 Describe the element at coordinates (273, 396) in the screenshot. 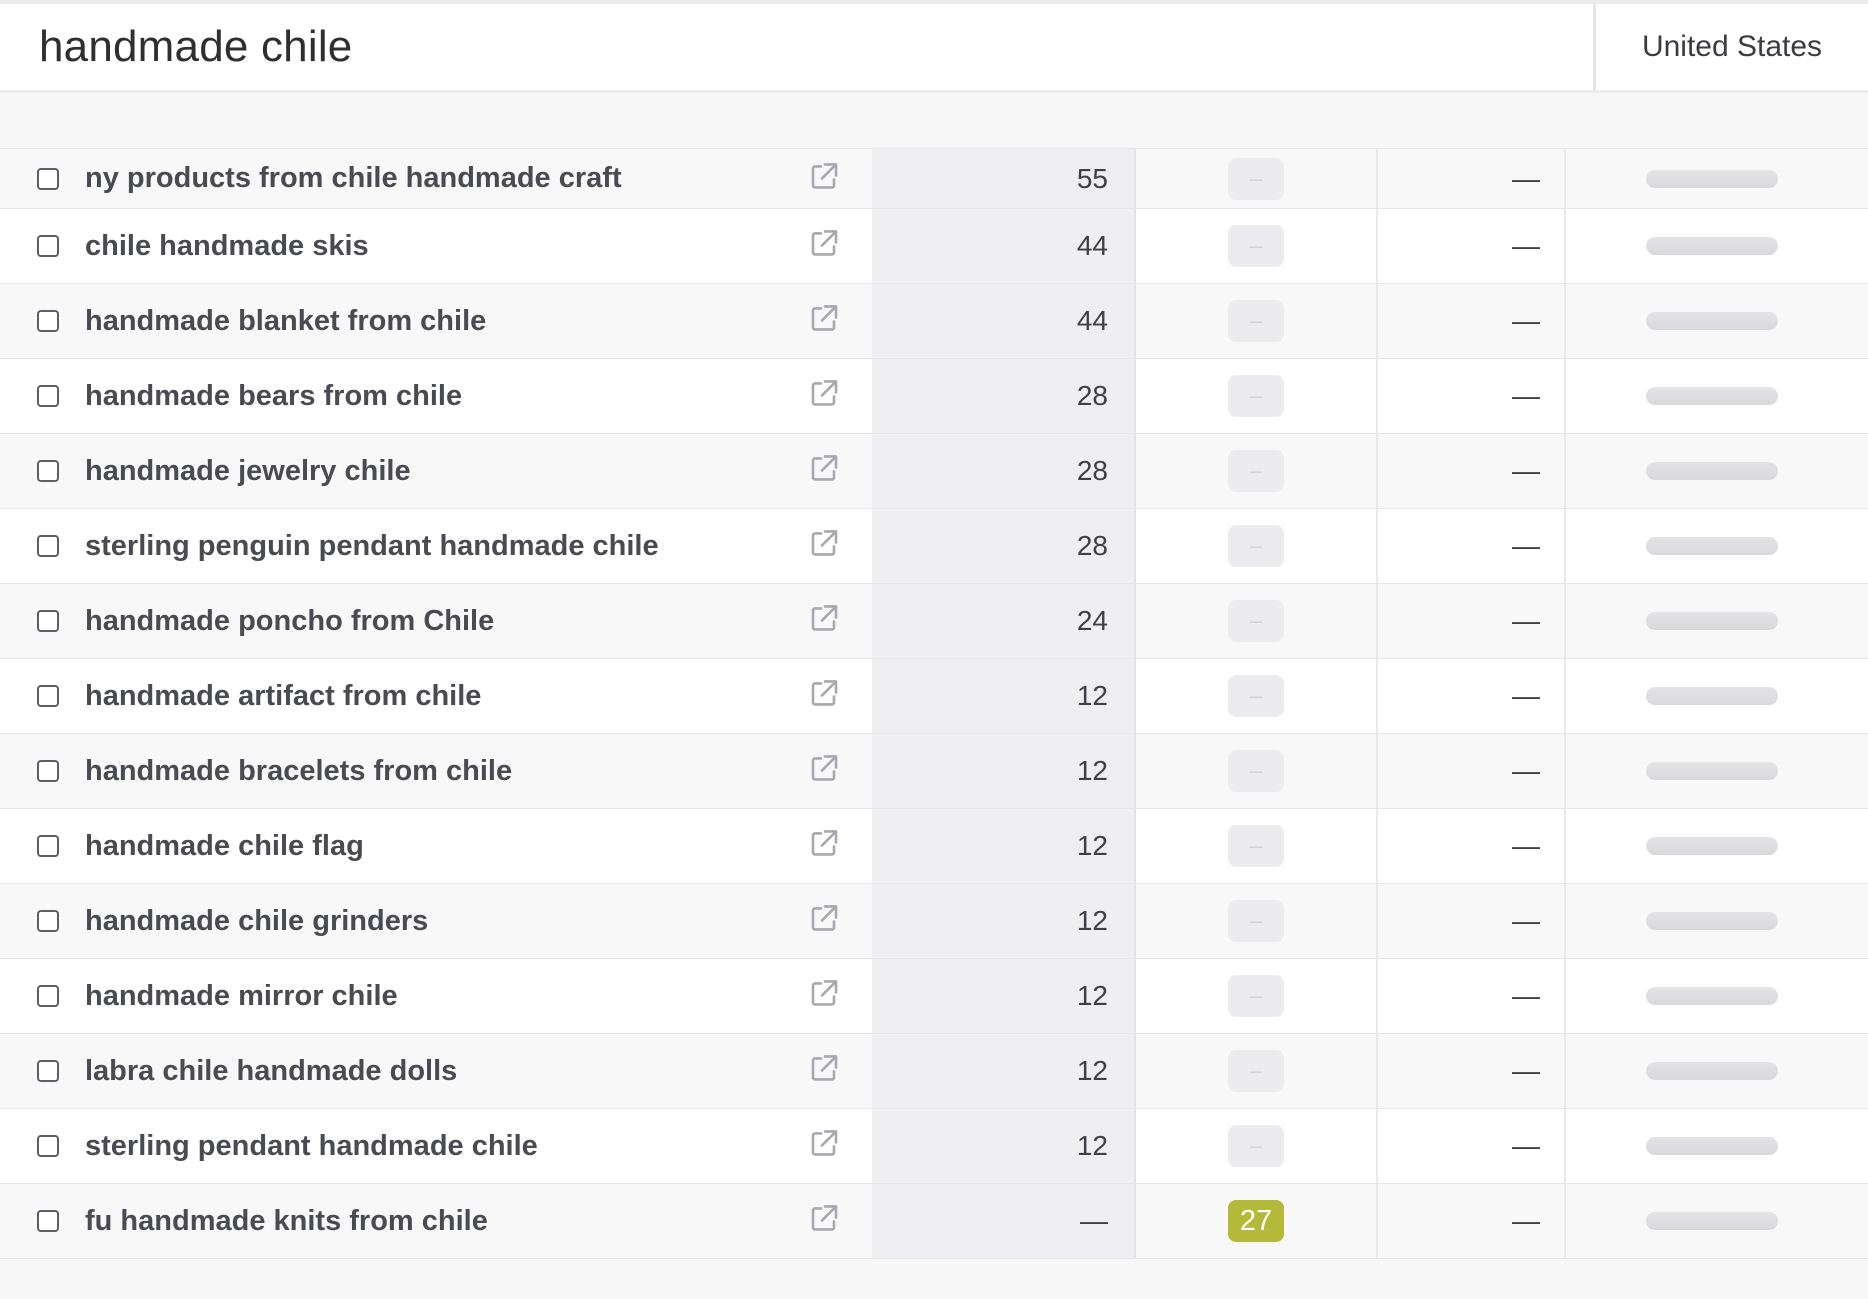

I see `keyword-text: handmade bears from chile` at that location.